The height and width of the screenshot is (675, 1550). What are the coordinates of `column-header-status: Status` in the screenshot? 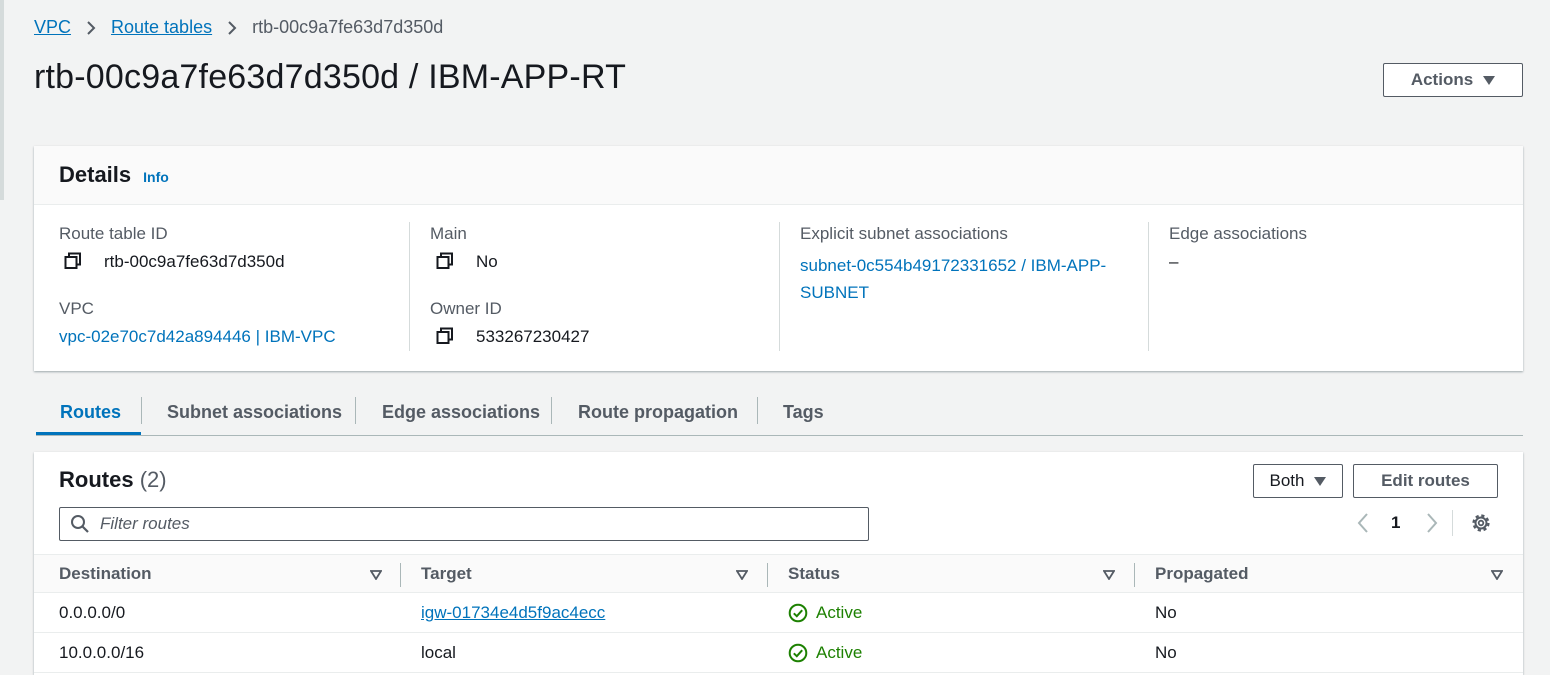 It's located at (814, 574).